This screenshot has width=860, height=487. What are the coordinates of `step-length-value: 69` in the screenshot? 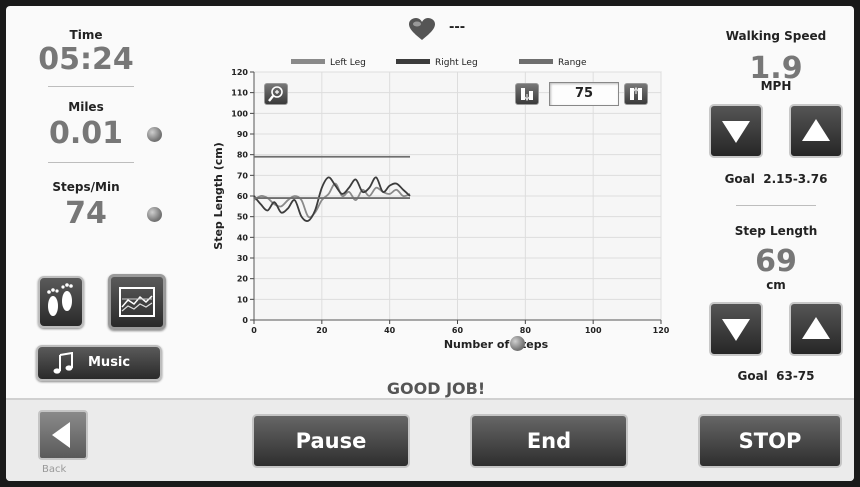 It's located at (776, 261).